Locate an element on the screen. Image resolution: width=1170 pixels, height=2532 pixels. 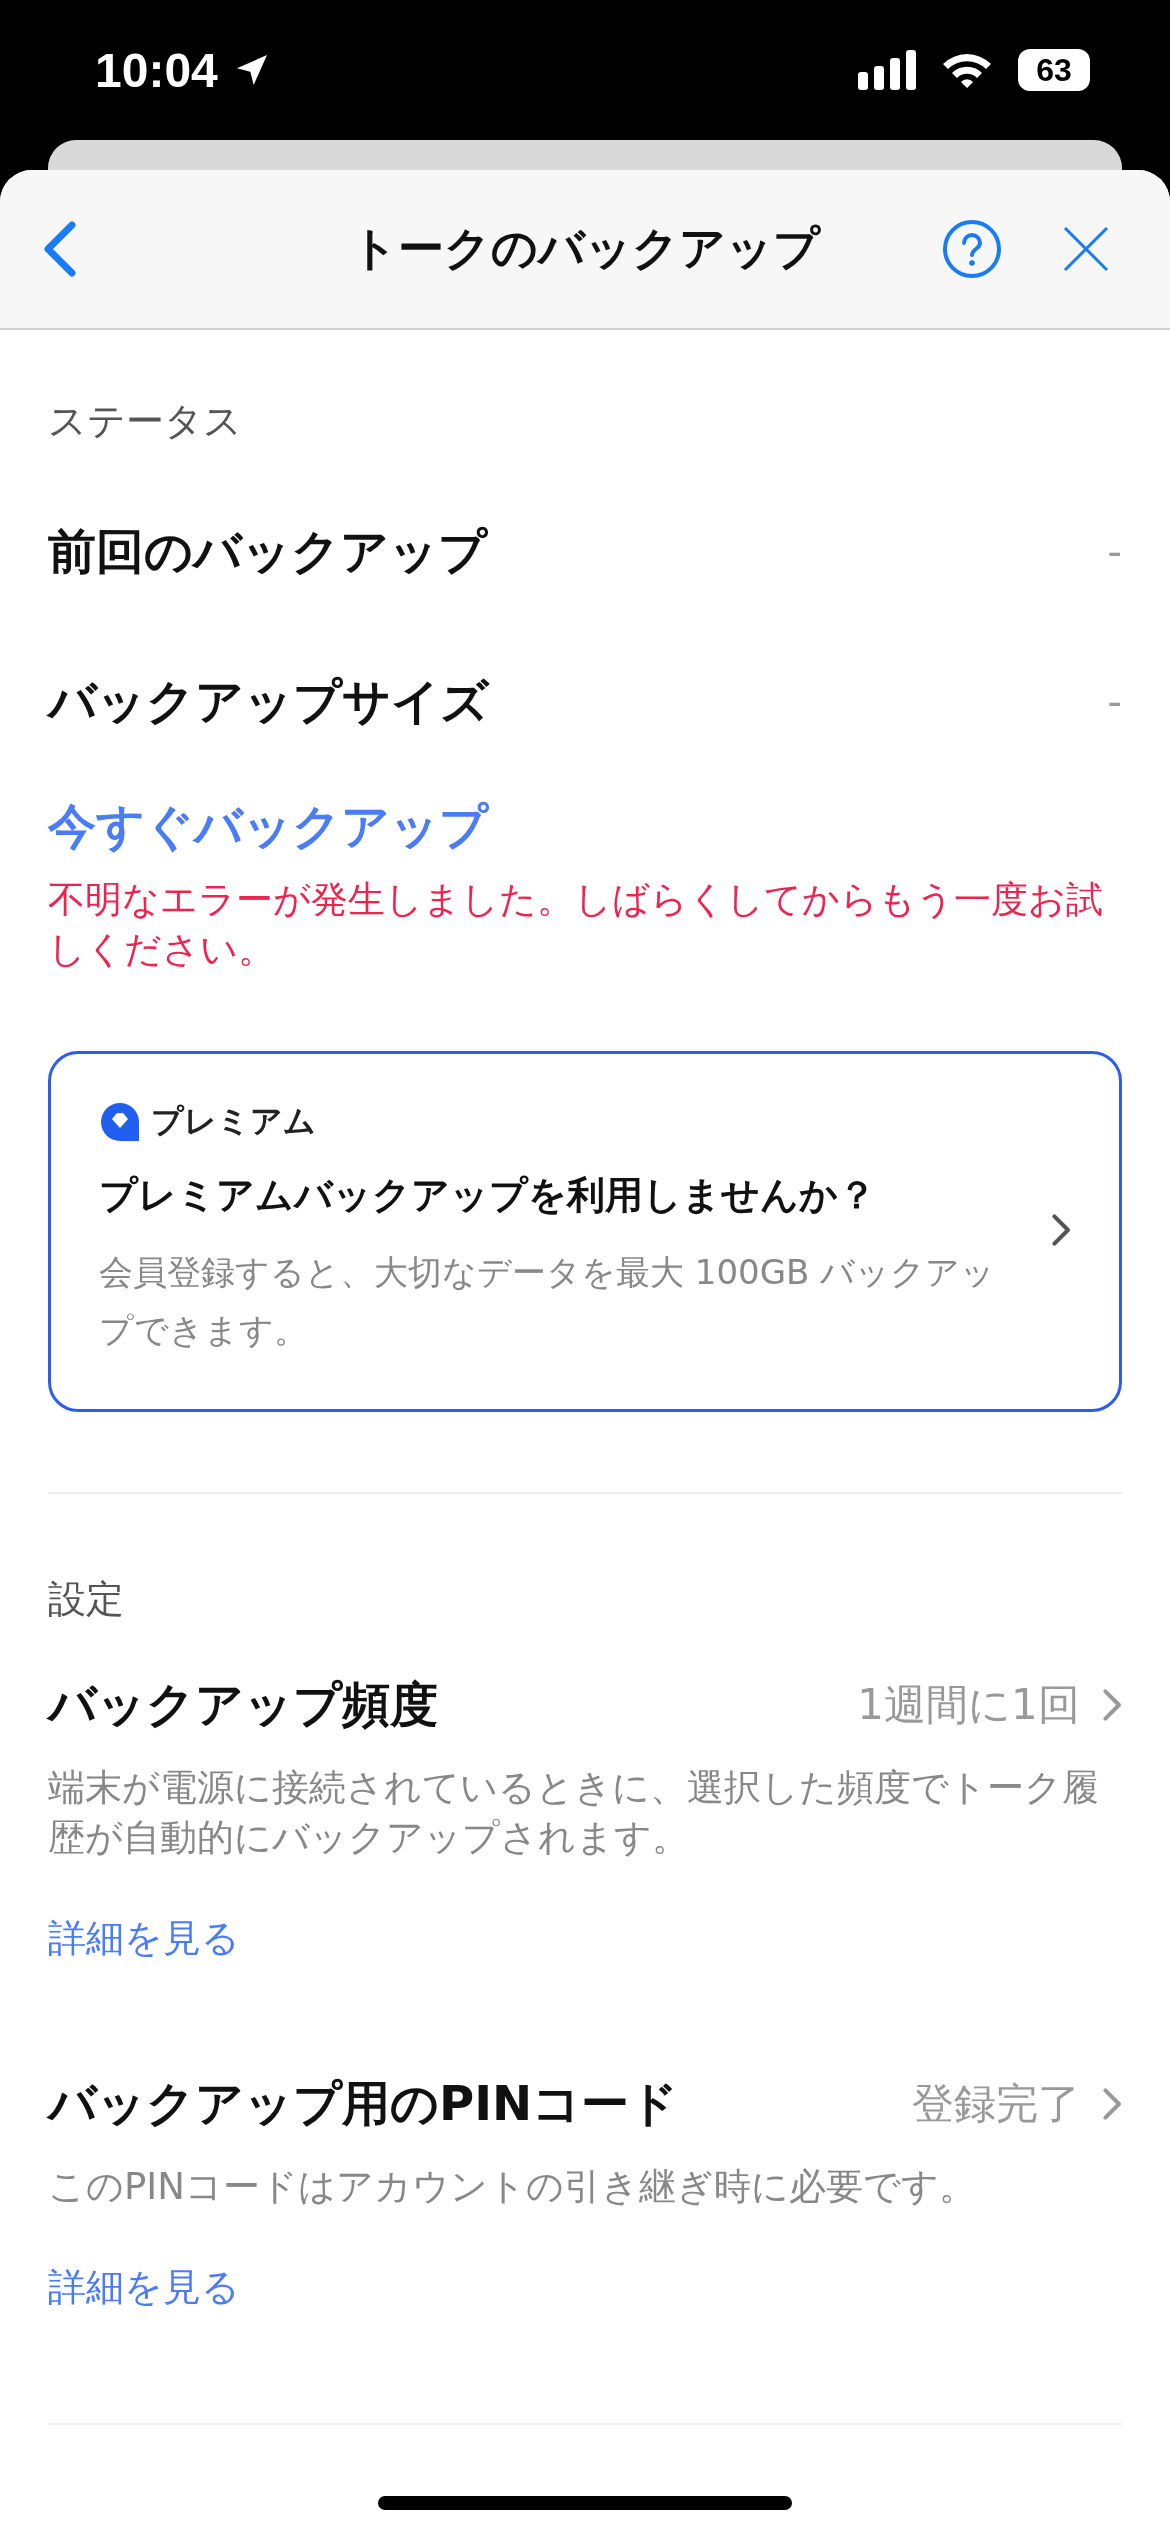
section-heading: ステータス is located at coordinates (145, 421).